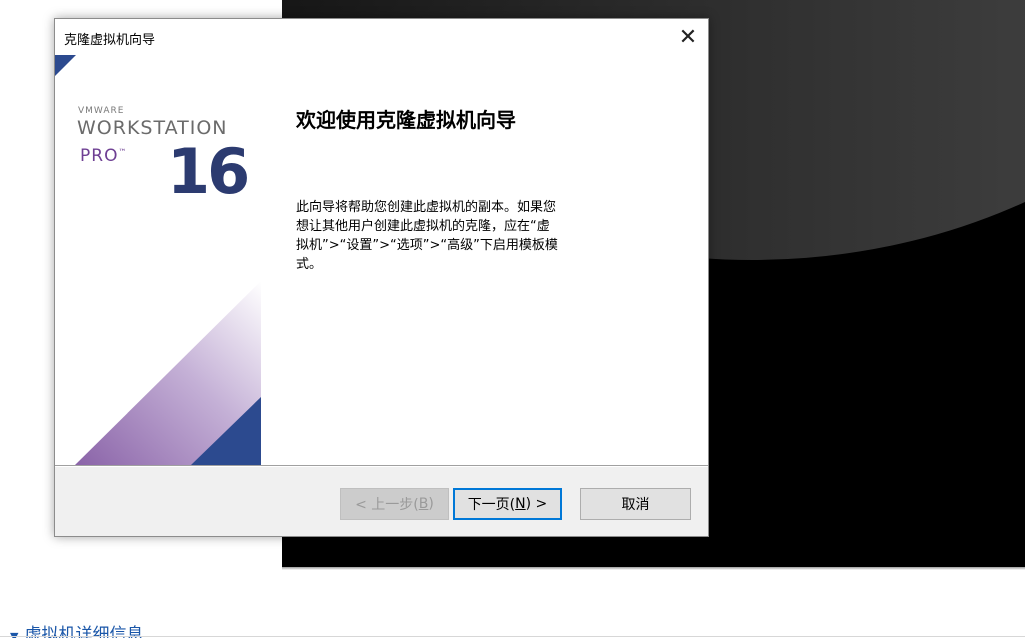  What do you see at coordinates (431, 504) in the screenshot?
I see `back-button-suffix: )` at bounding box center [431, 504].